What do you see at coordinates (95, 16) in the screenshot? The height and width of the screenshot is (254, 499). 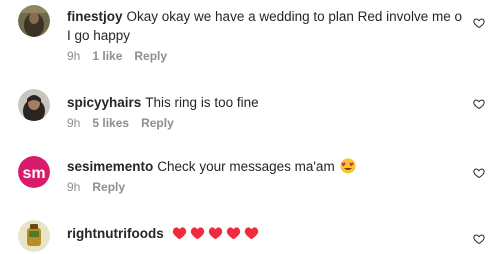 I see `comment-username: finestjoy` at bounding box center [95, 16].